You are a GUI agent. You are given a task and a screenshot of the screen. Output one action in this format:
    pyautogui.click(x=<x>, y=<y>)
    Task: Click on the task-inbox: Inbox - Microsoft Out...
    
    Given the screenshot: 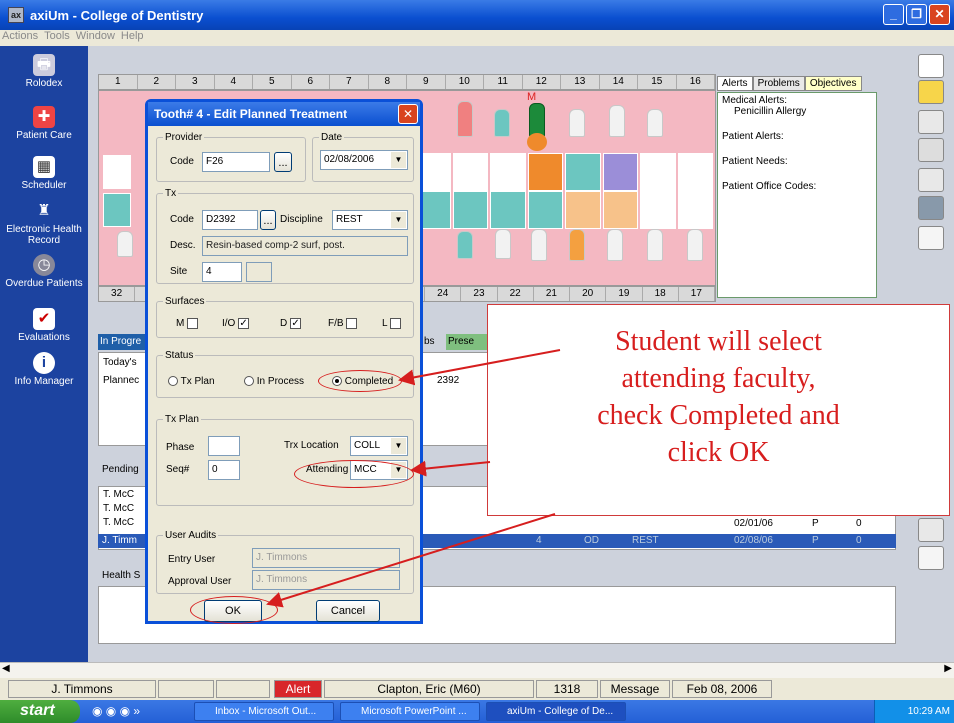 What is the action you would take?
    pyautogui.click(x=264, y=711)
    